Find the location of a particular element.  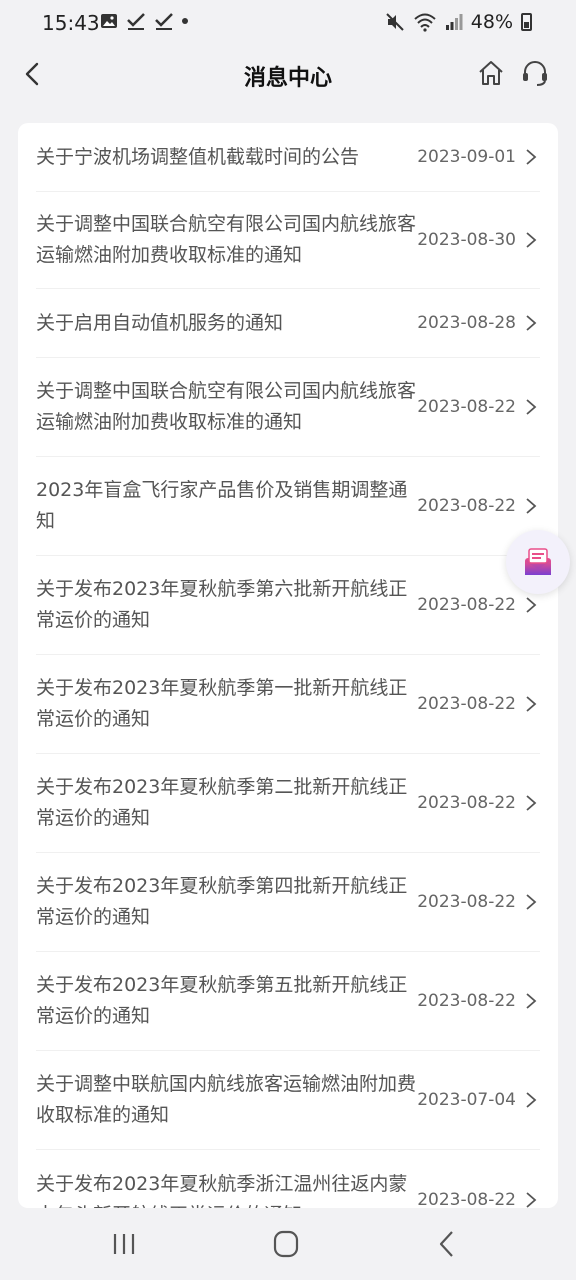

message-title: 关于发布2023年夏秋航季第四批新开航线正常运价的通知 is located at coordinates (222, 901).